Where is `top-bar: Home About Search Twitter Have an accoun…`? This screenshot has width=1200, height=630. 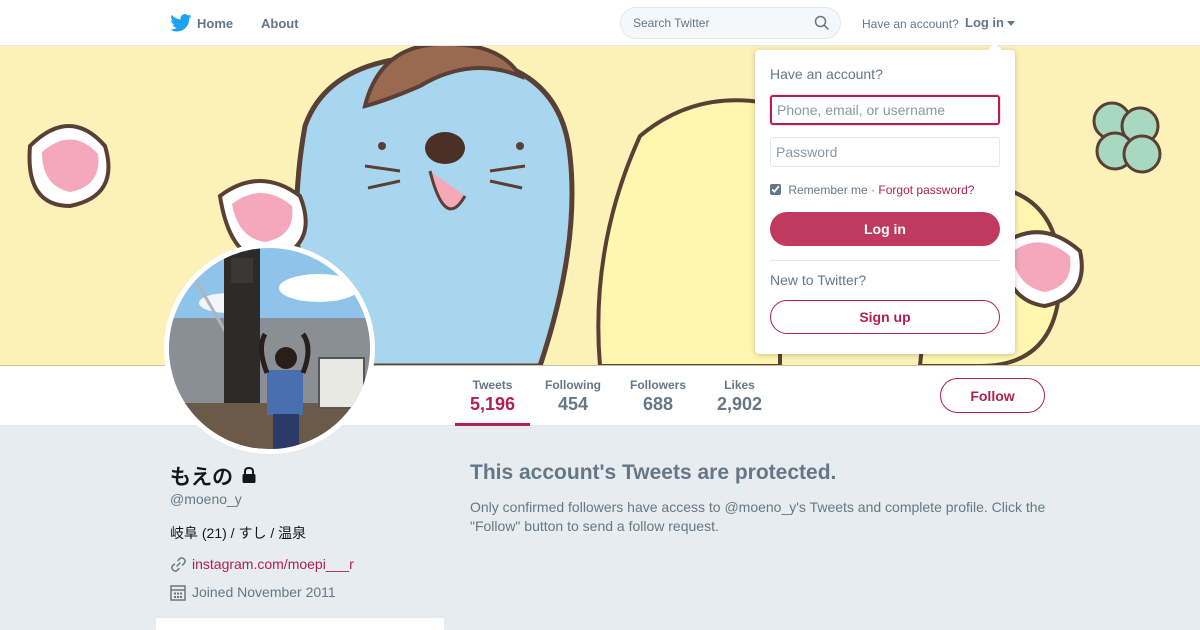
top-bar: Home About Search Twitter Have an accoun… is located at coordinates (600, 23).